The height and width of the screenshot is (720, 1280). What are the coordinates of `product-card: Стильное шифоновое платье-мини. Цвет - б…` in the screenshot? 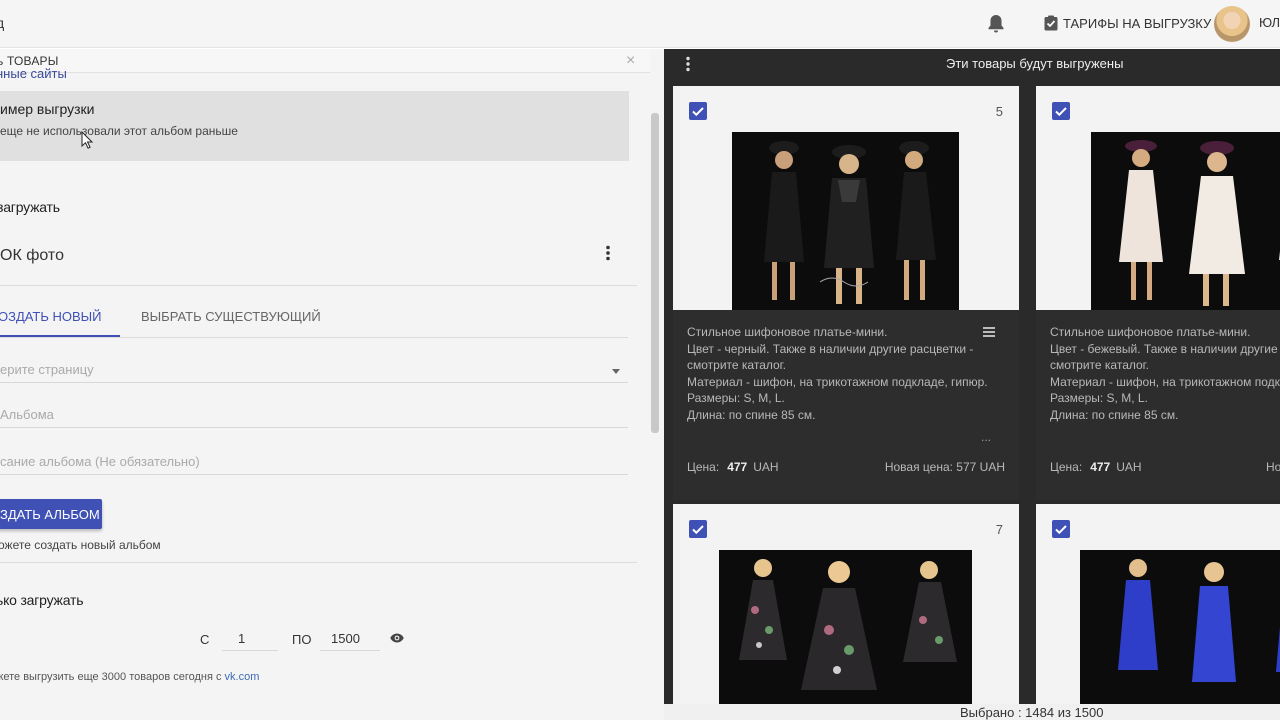 It's located at (1158, 293).